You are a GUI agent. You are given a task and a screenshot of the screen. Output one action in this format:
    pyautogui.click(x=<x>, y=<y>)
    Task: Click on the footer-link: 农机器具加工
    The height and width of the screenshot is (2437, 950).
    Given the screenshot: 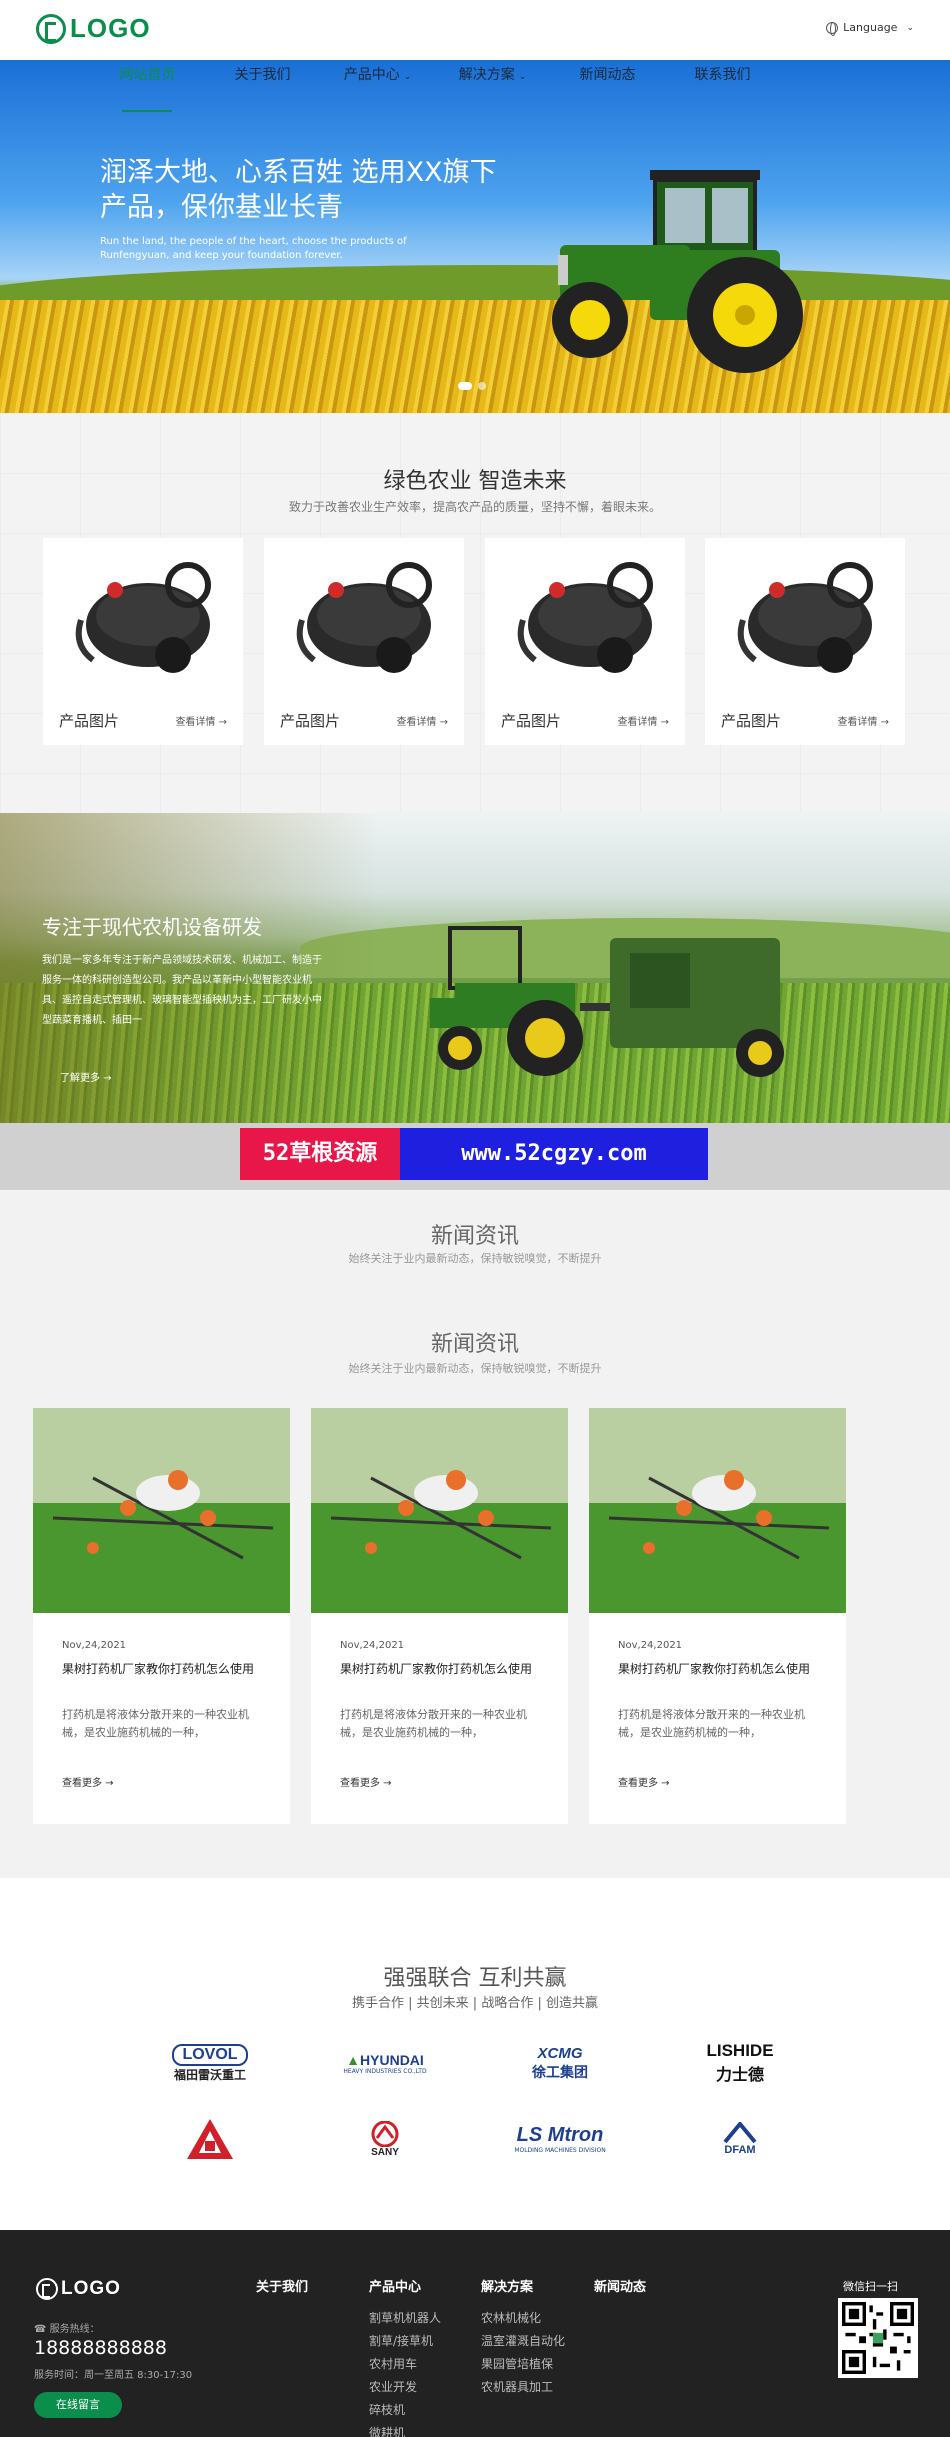 What is the action you would take?
    pyautogui.click(x=523, y=2387)
    